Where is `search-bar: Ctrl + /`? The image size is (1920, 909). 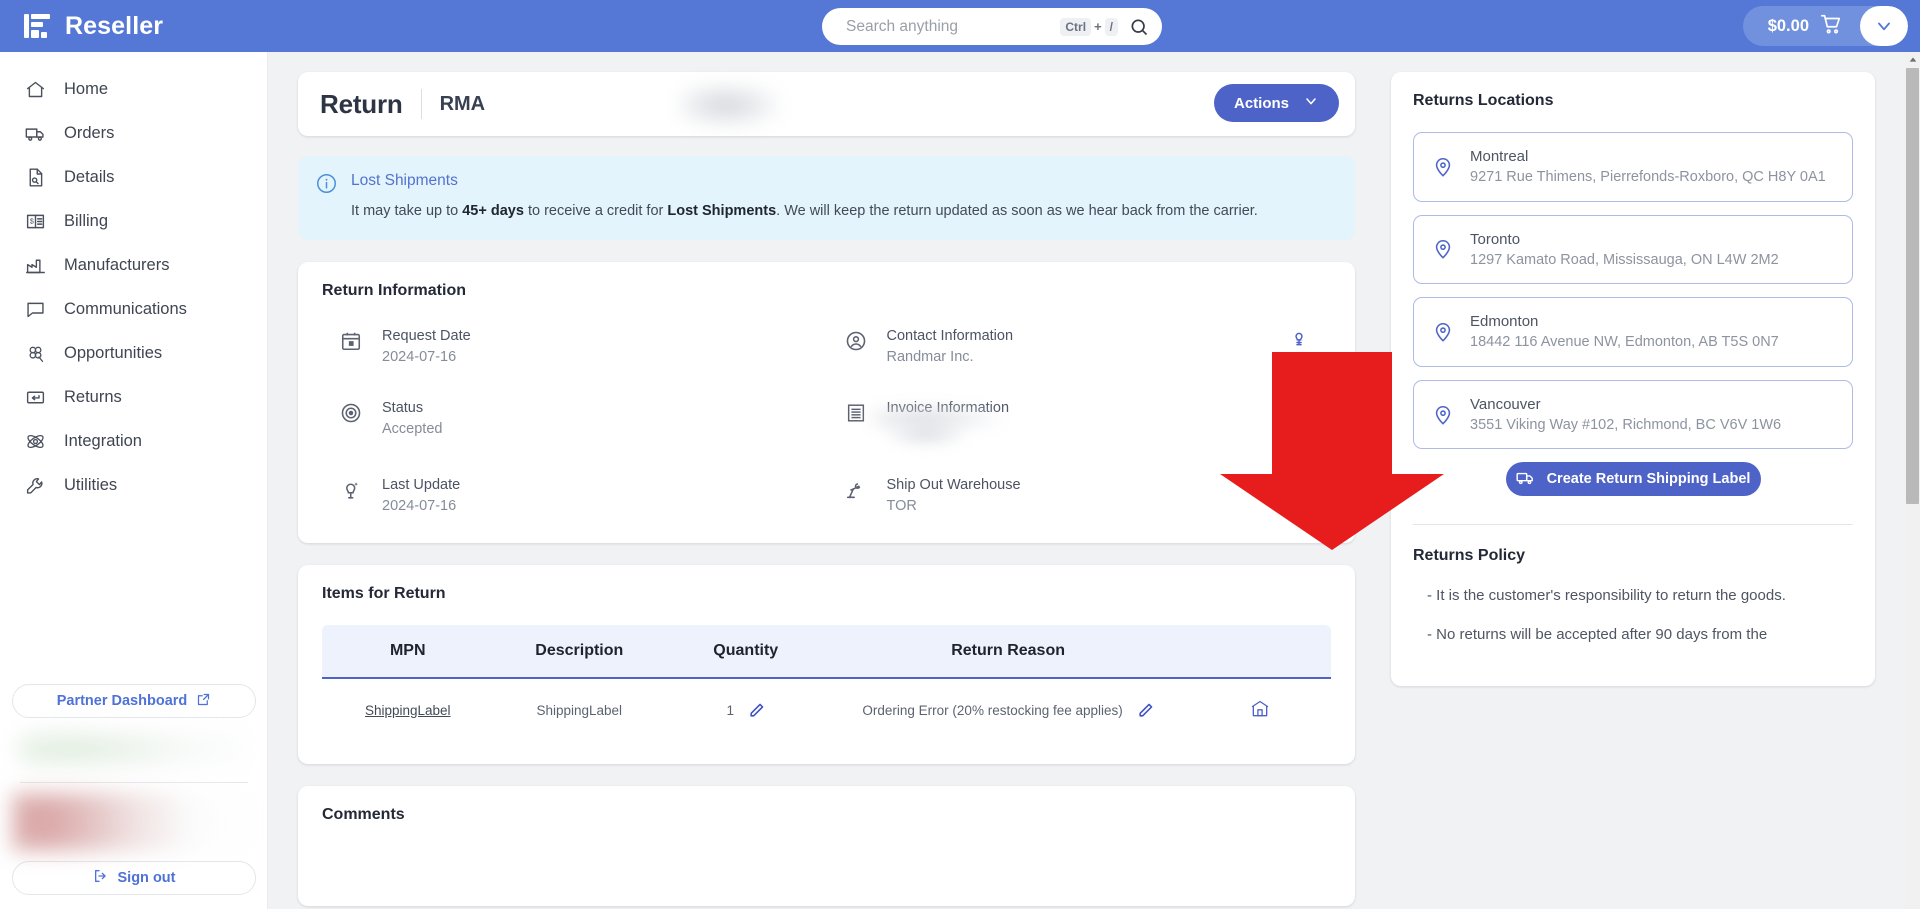
search-bar: Ctrl + / is located at coordinates (992, 26).